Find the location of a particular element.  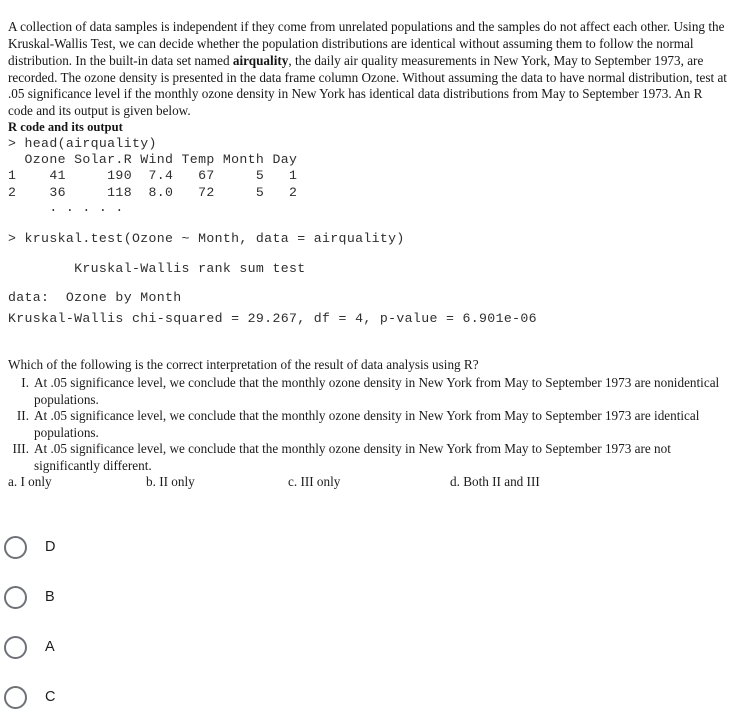

answer-choice-label: D is located at coordinates (50, 546).